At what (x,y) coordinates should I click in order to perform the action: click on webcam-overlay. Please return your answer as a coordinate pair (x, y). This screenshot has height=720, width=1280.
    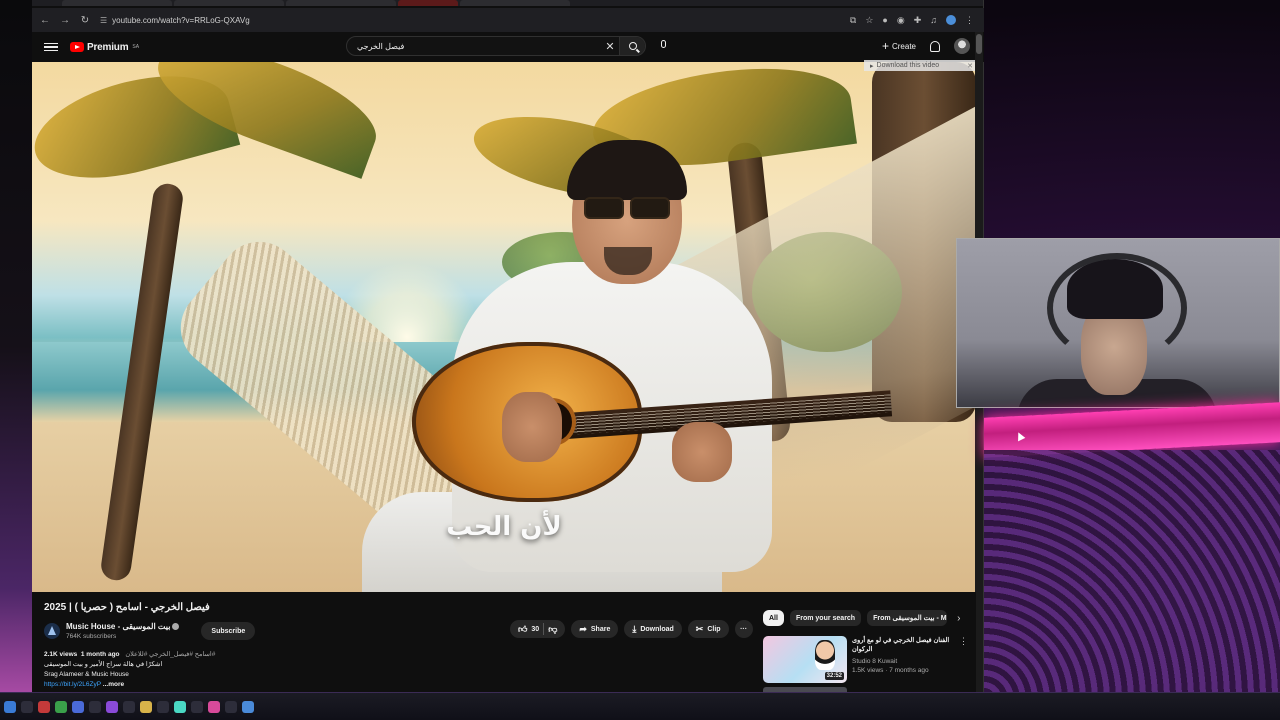
    Looking at the image, I should click on (1118, 323).